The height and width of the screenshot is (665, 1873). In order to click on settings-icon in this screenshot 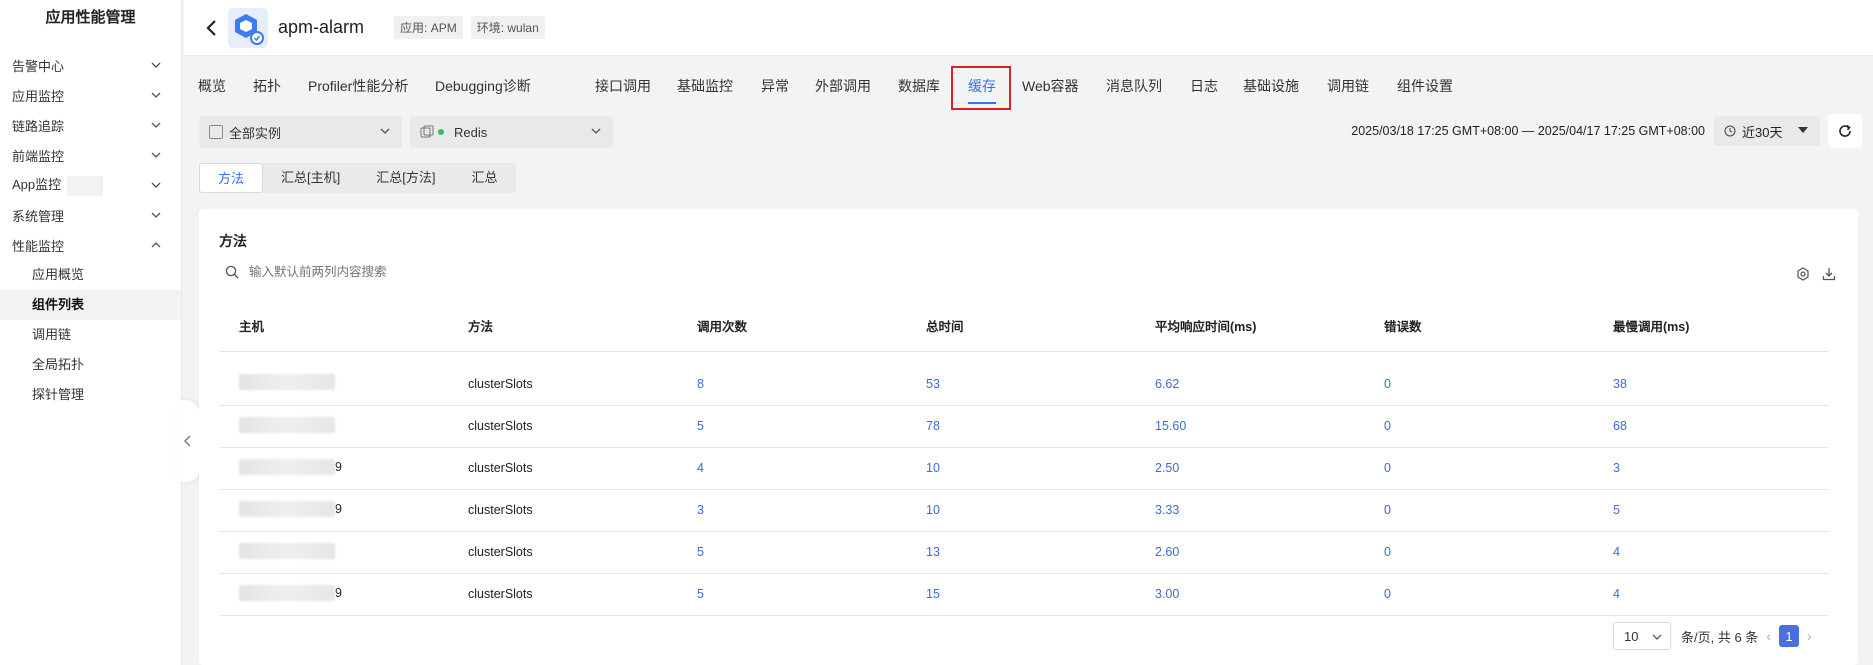, I will do `click(1803, 274)`.